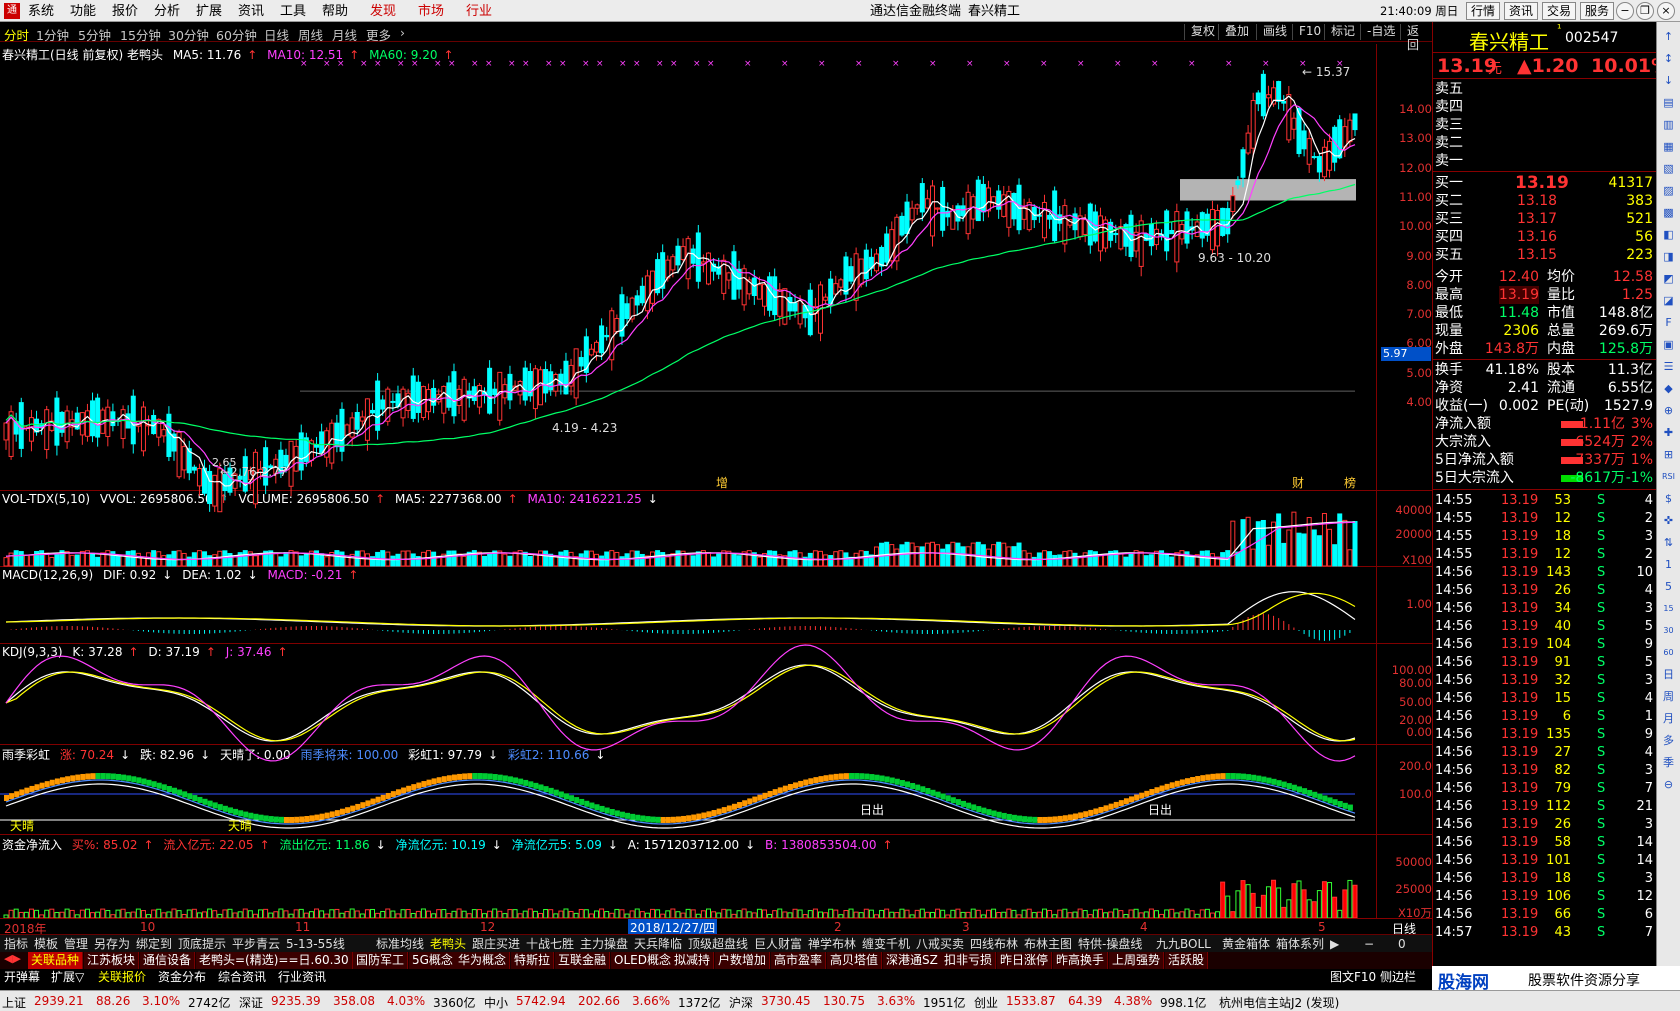 The image size is (1680, 1011). I want to click on concept-tag: 深港通SZ, so click(912, 960).